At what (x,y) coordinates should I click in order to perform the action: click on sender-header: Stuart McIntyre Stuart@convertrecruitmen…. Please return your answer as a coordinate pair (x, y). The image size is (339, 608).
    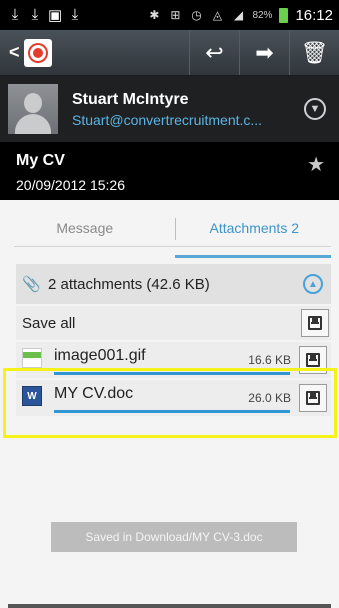
    Looking at the image, I should click on (169, 109).